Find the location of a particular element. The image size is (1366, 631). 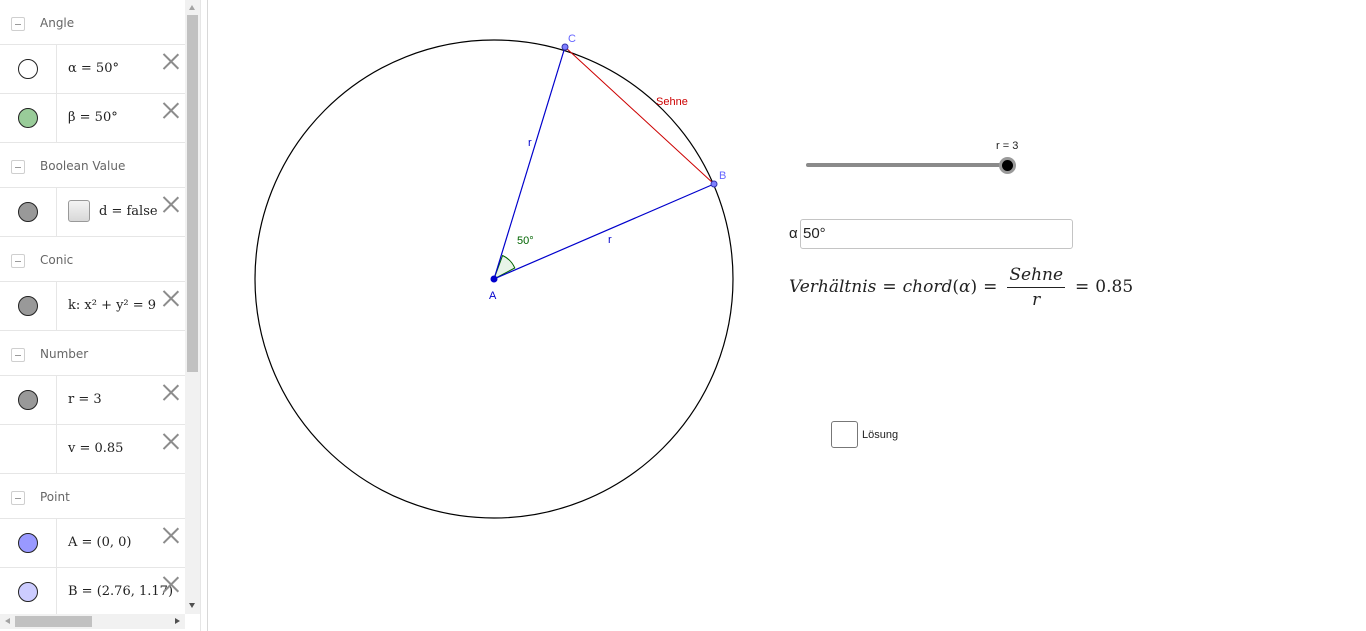

item-definition: α = 50° is located at coordinates (93, 68).